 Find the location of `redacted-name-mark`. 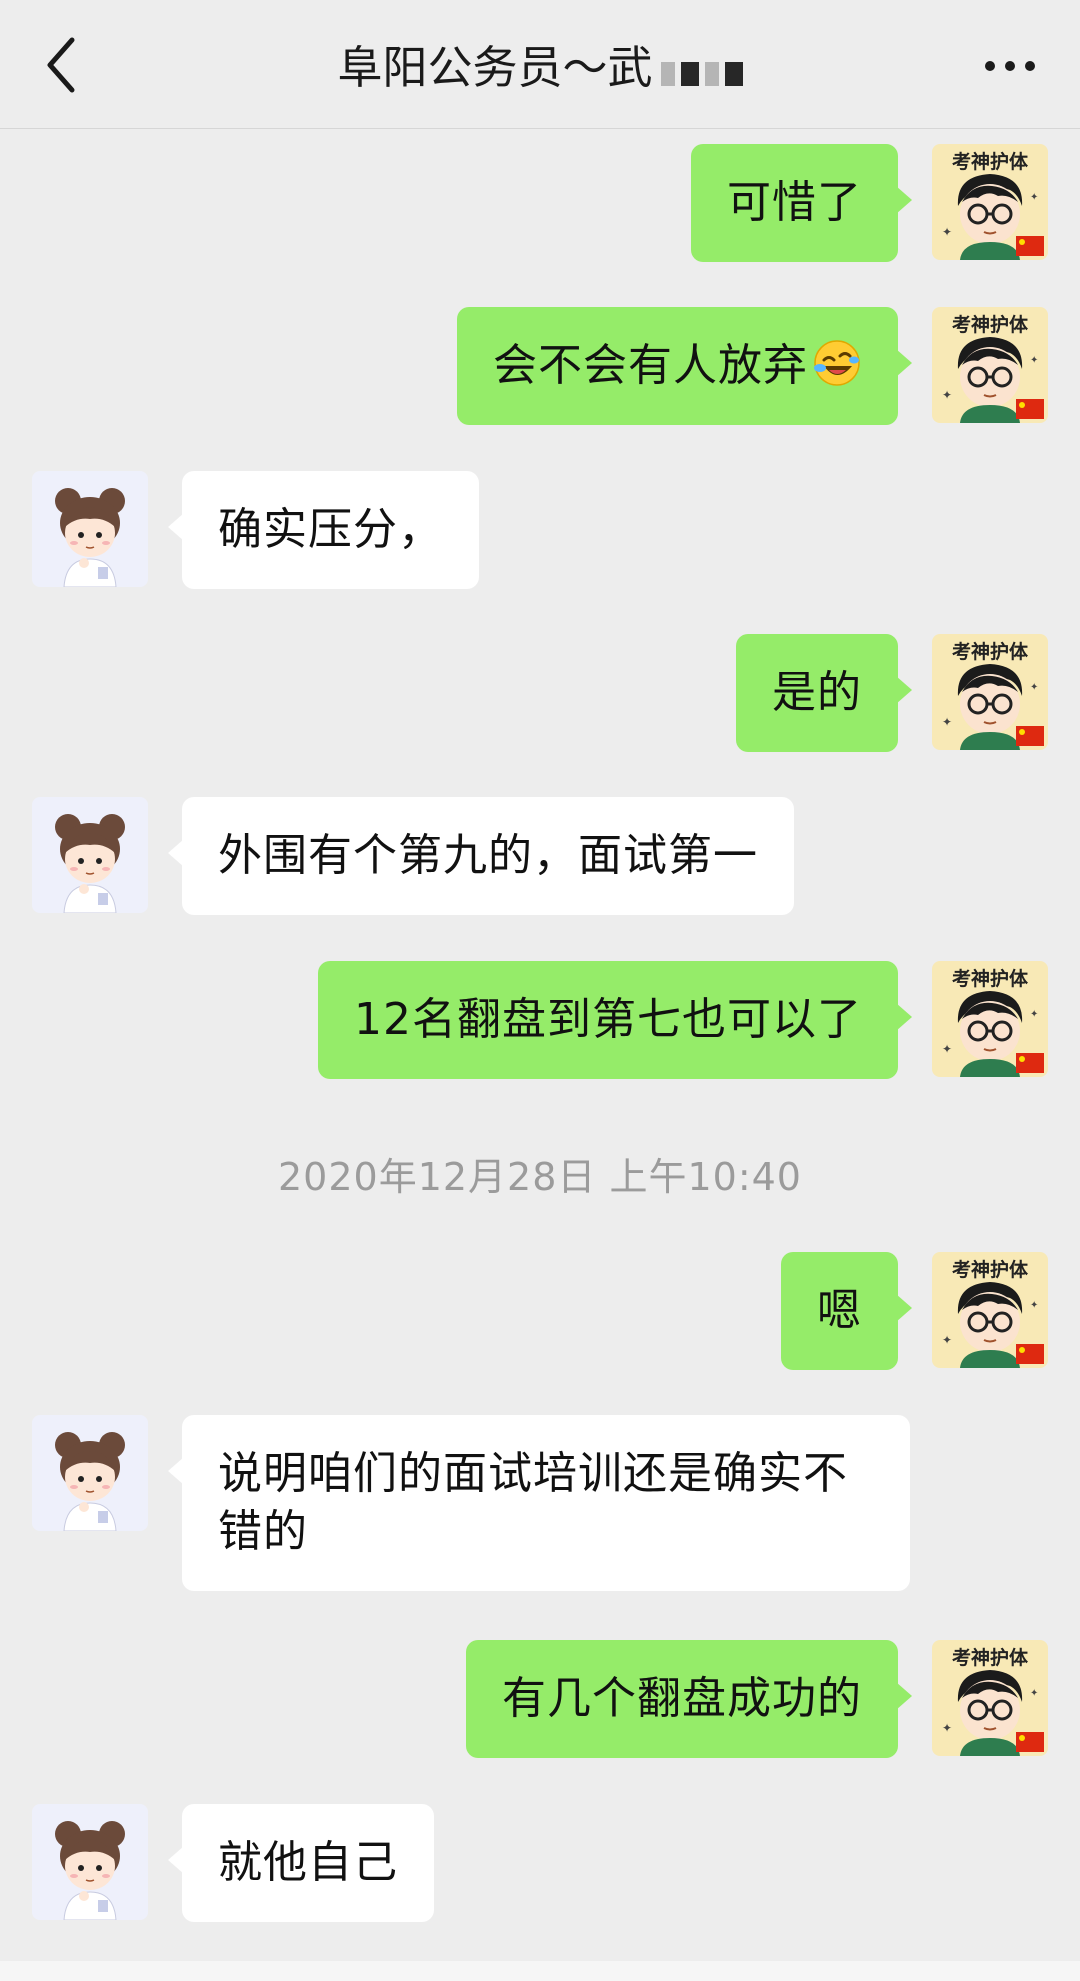

redacted-name-mark is located at coordinates (699, 71).